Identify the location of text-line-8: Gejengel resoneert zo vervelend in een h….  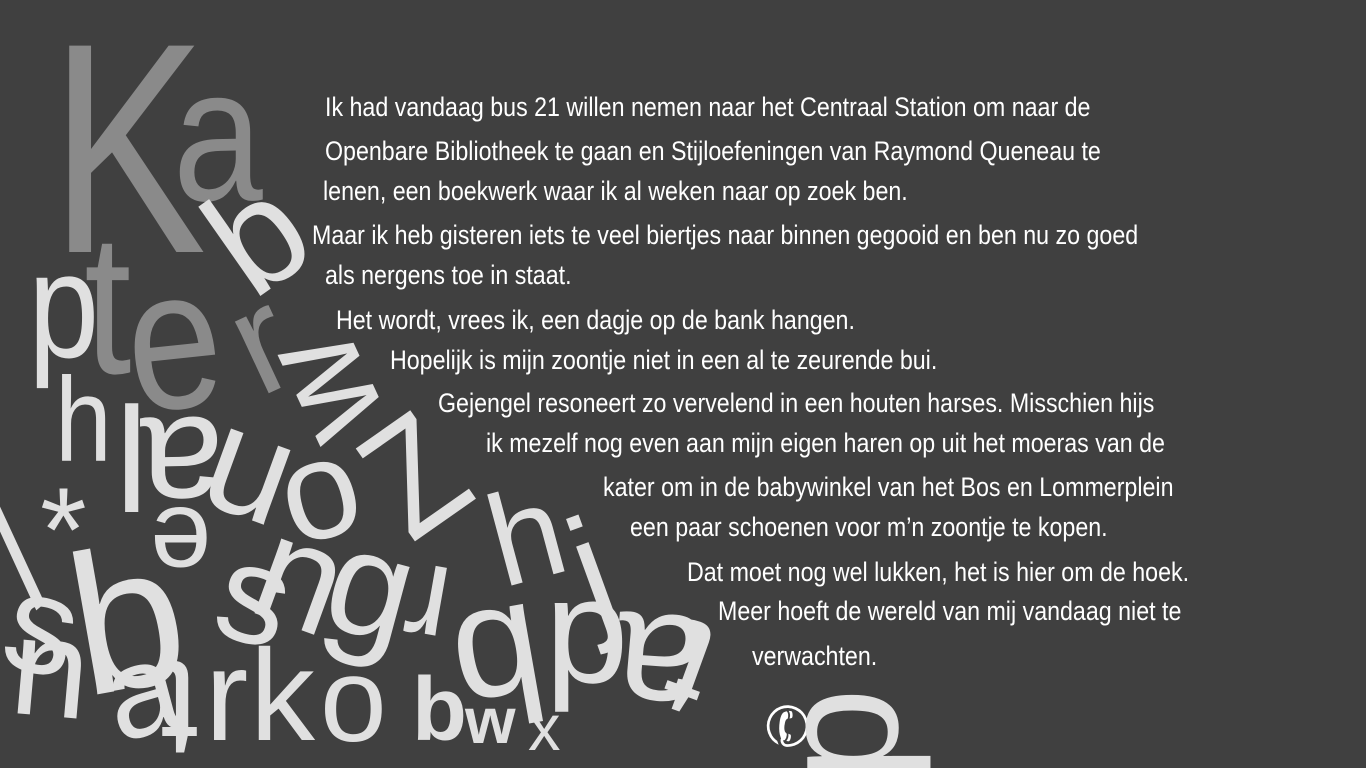
(796, 403).